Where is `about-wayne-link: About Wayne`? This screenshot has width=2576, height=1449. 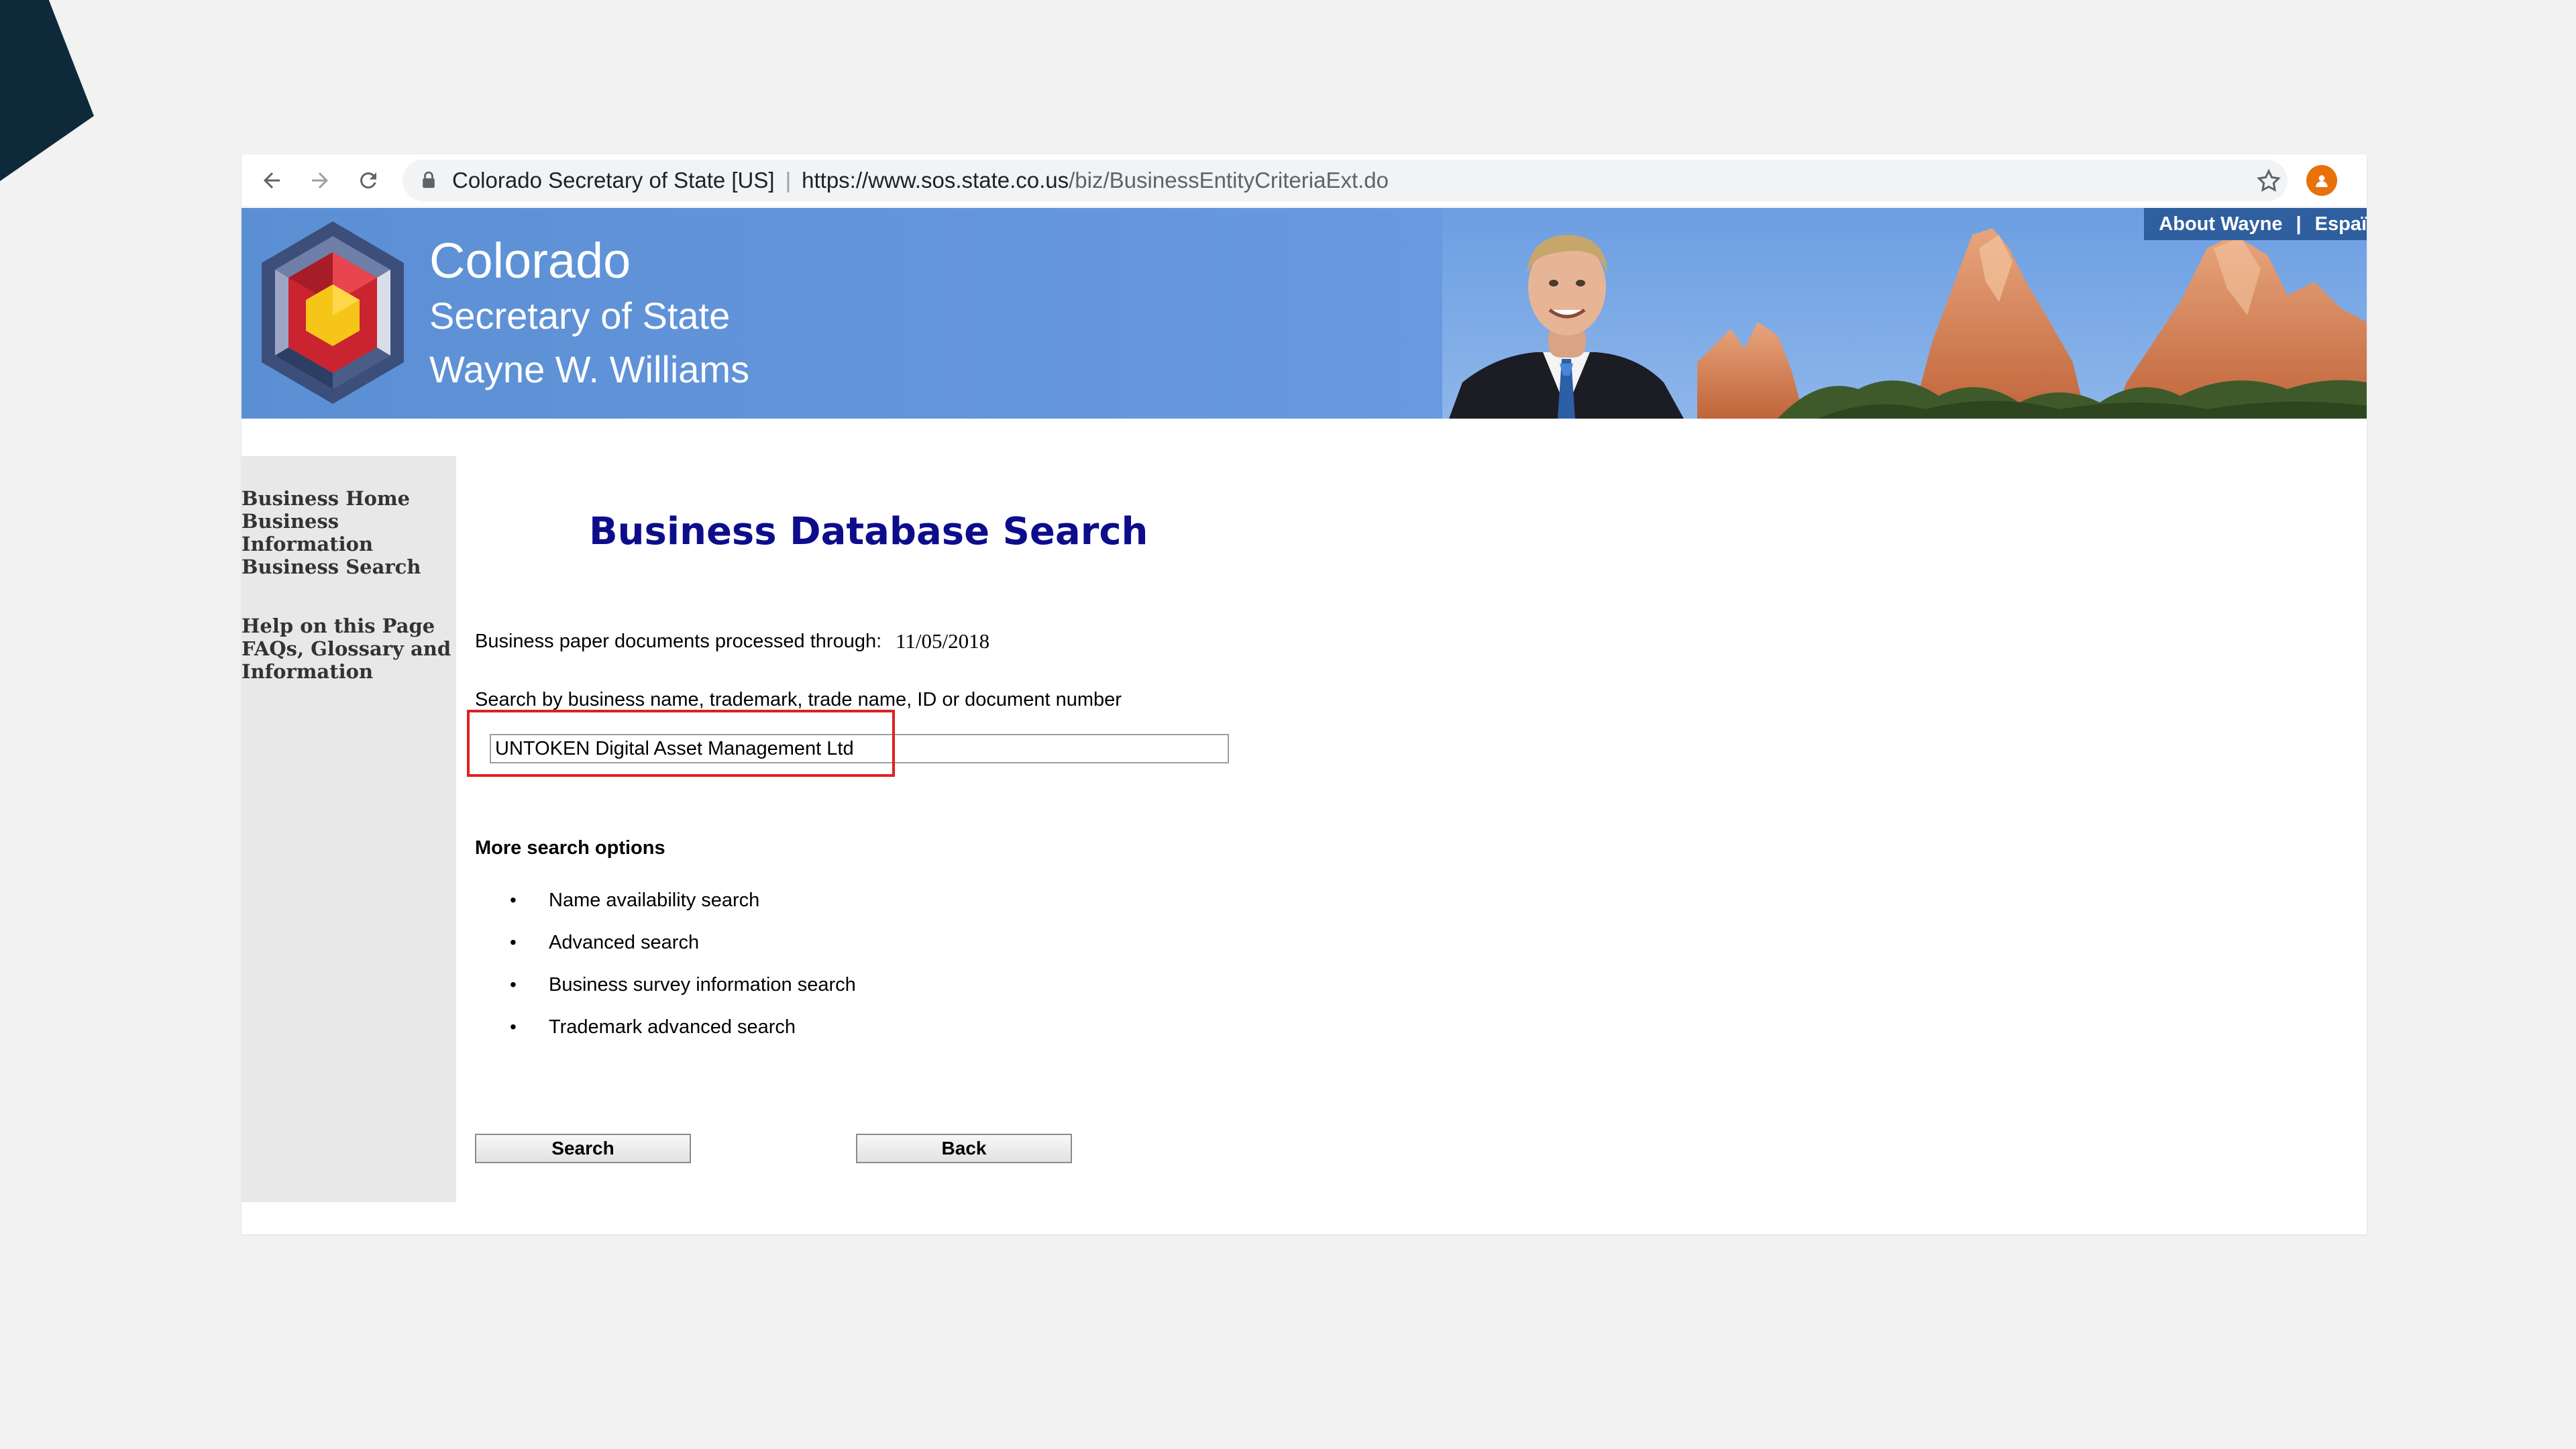
about-wayne-link: About Wayne is located at coordinates (2220, 224).